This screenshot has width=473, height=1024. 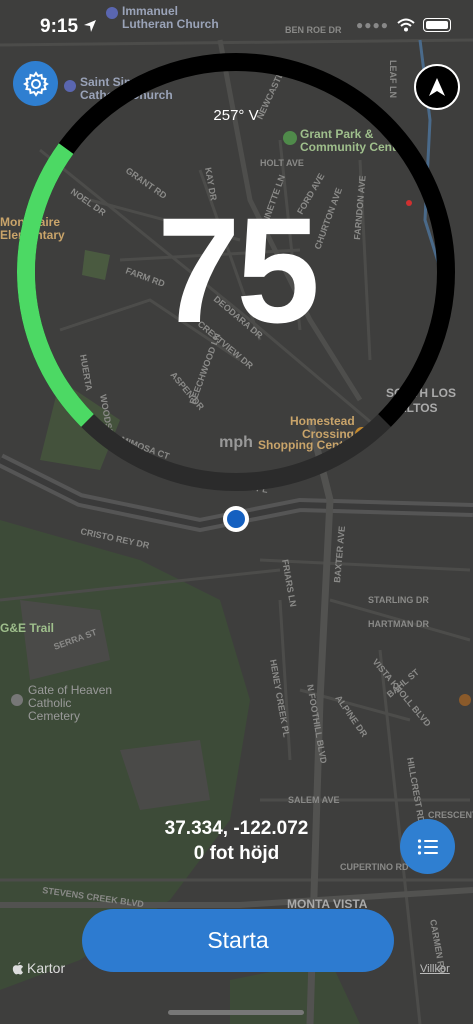 I want to click on apple-logo-icon, so click(x=17, y=968).